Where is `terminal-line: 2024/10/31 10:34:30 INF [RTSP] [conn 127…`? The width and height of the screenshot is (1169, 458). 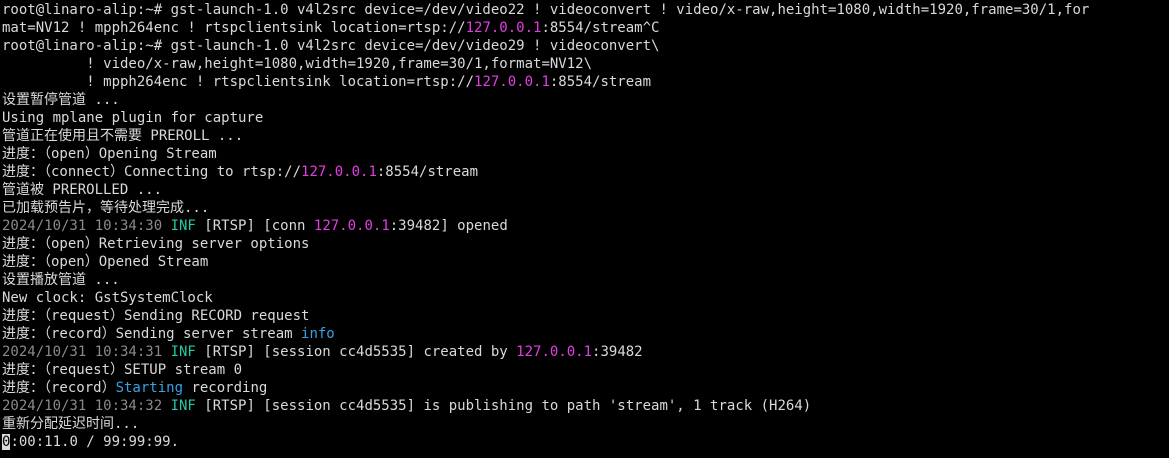
terminal-line: 2024/10/31 10:34:30 INF [RTSP] [conn 127… is located at coordinates (585, 226).